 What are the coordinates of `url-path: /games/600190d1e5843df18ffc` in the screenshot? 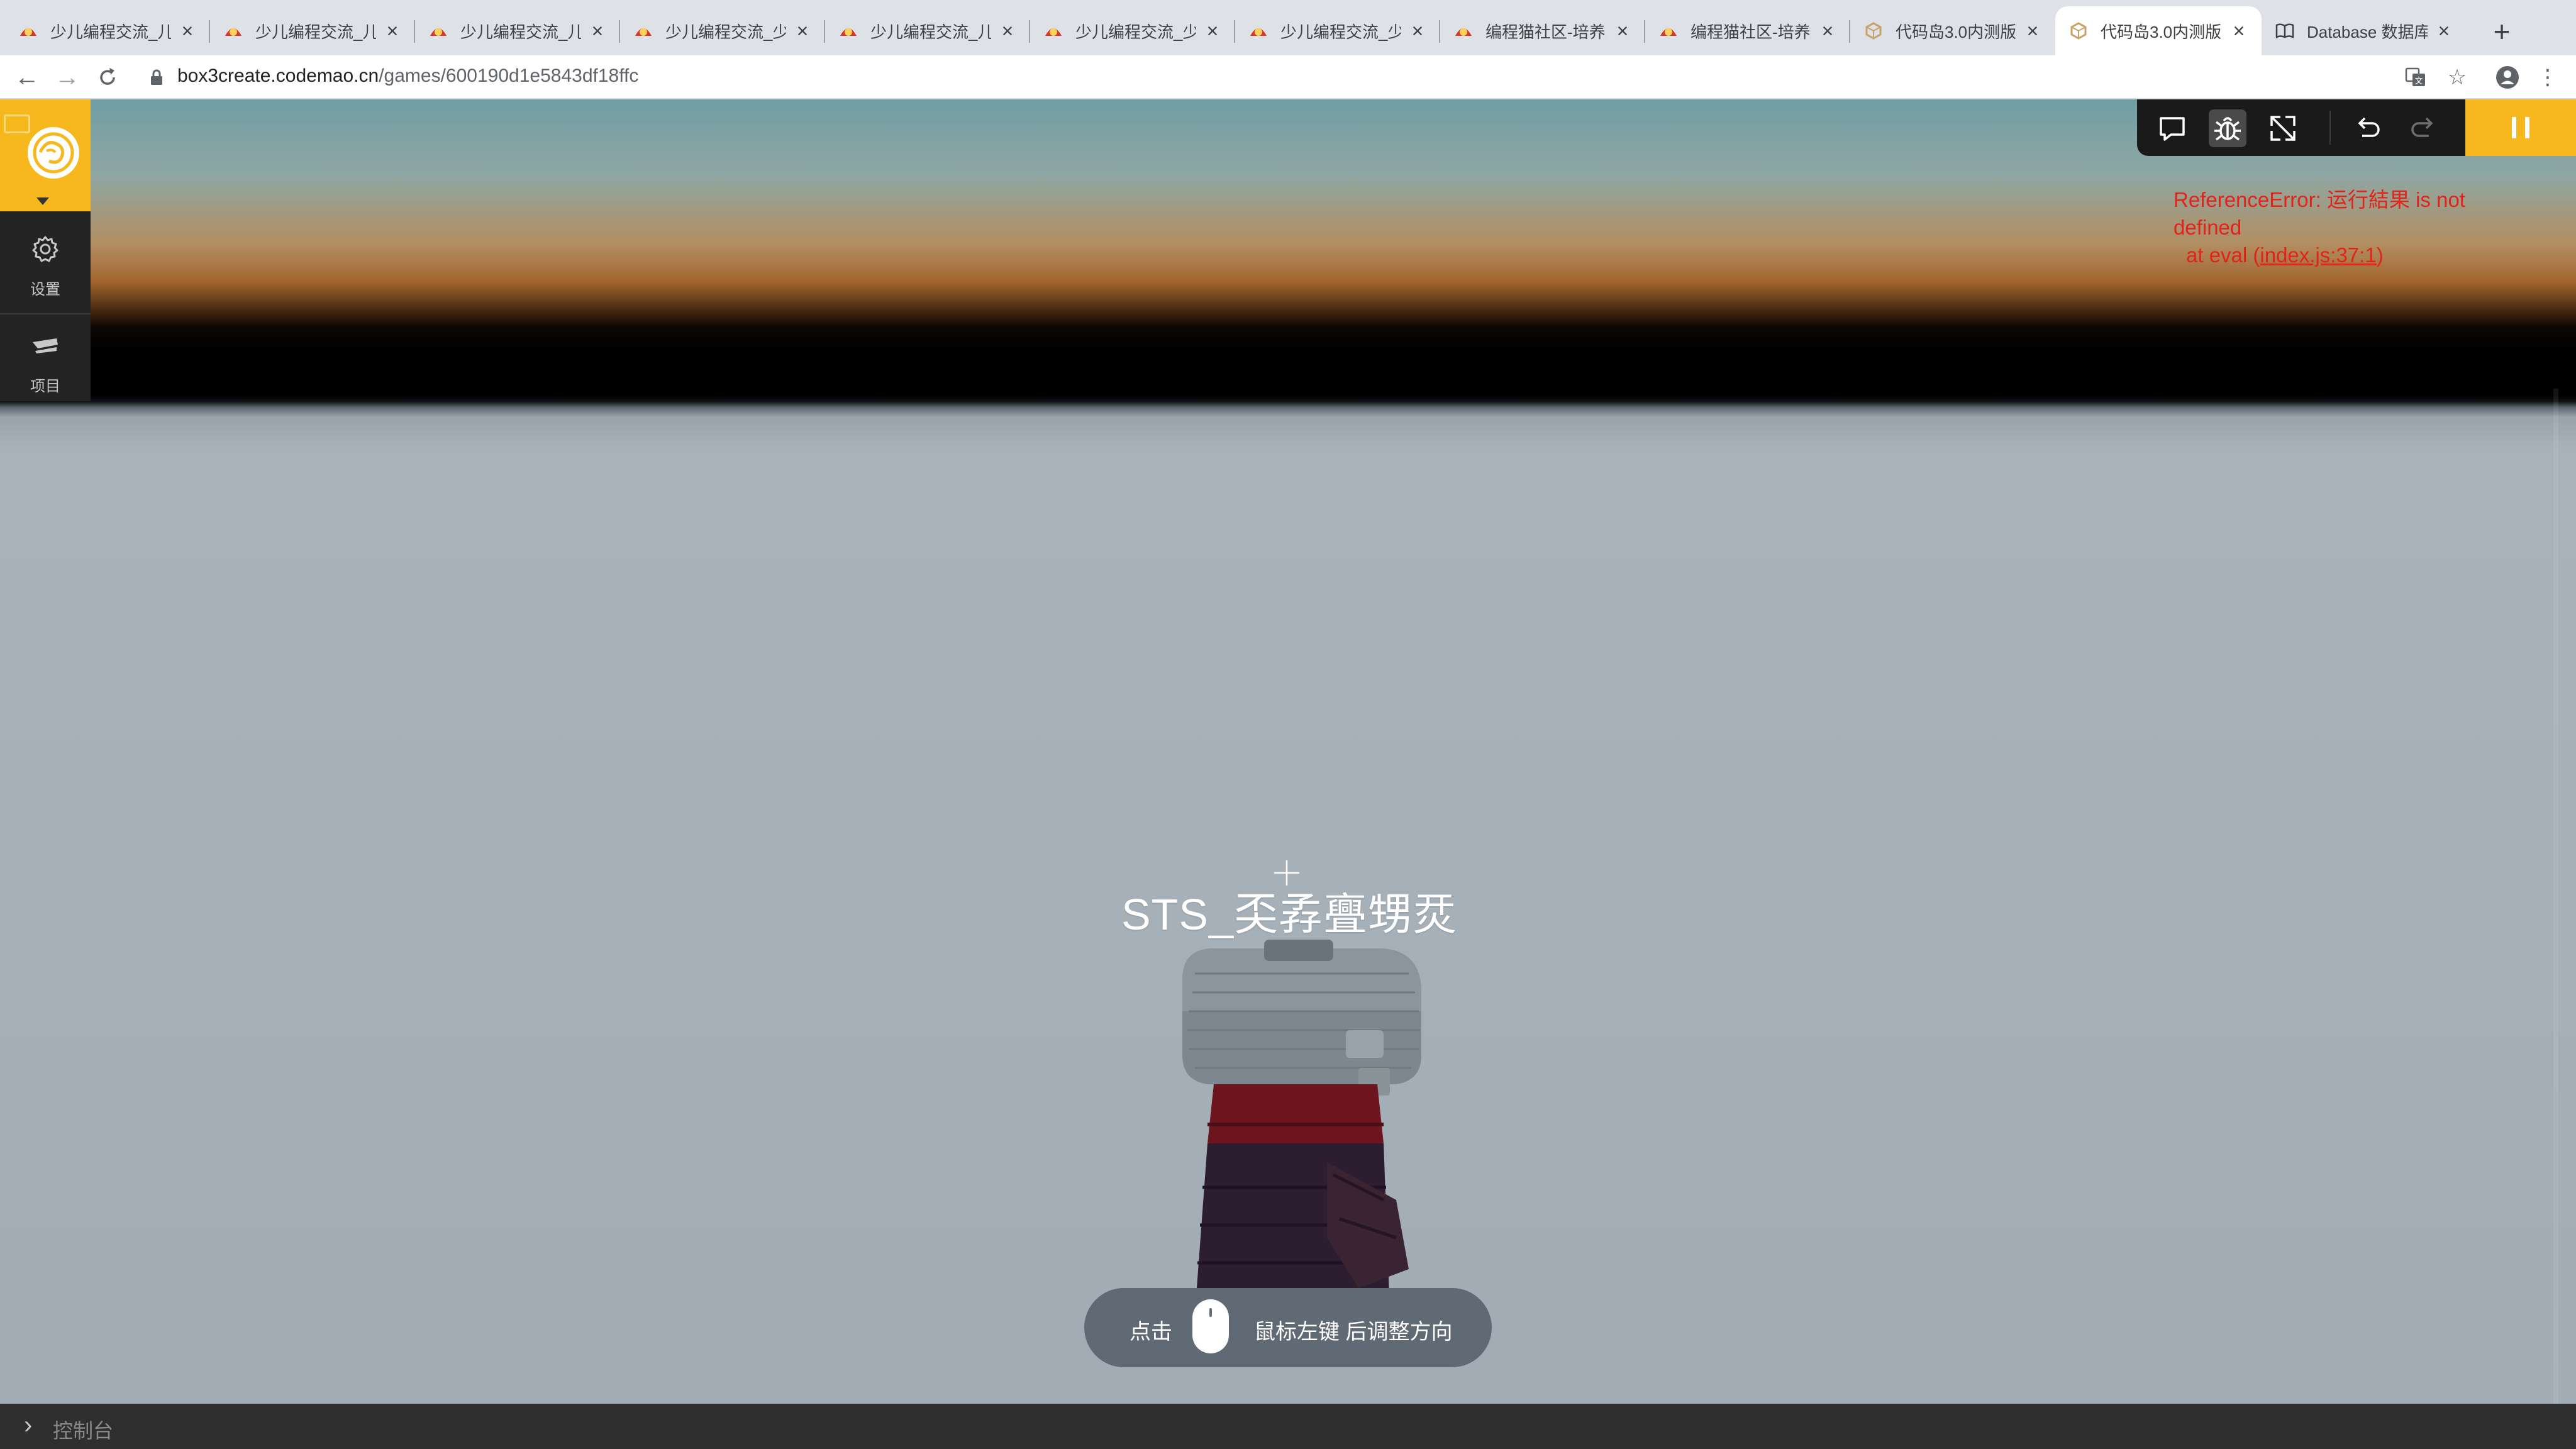 It's located at (509, 75).